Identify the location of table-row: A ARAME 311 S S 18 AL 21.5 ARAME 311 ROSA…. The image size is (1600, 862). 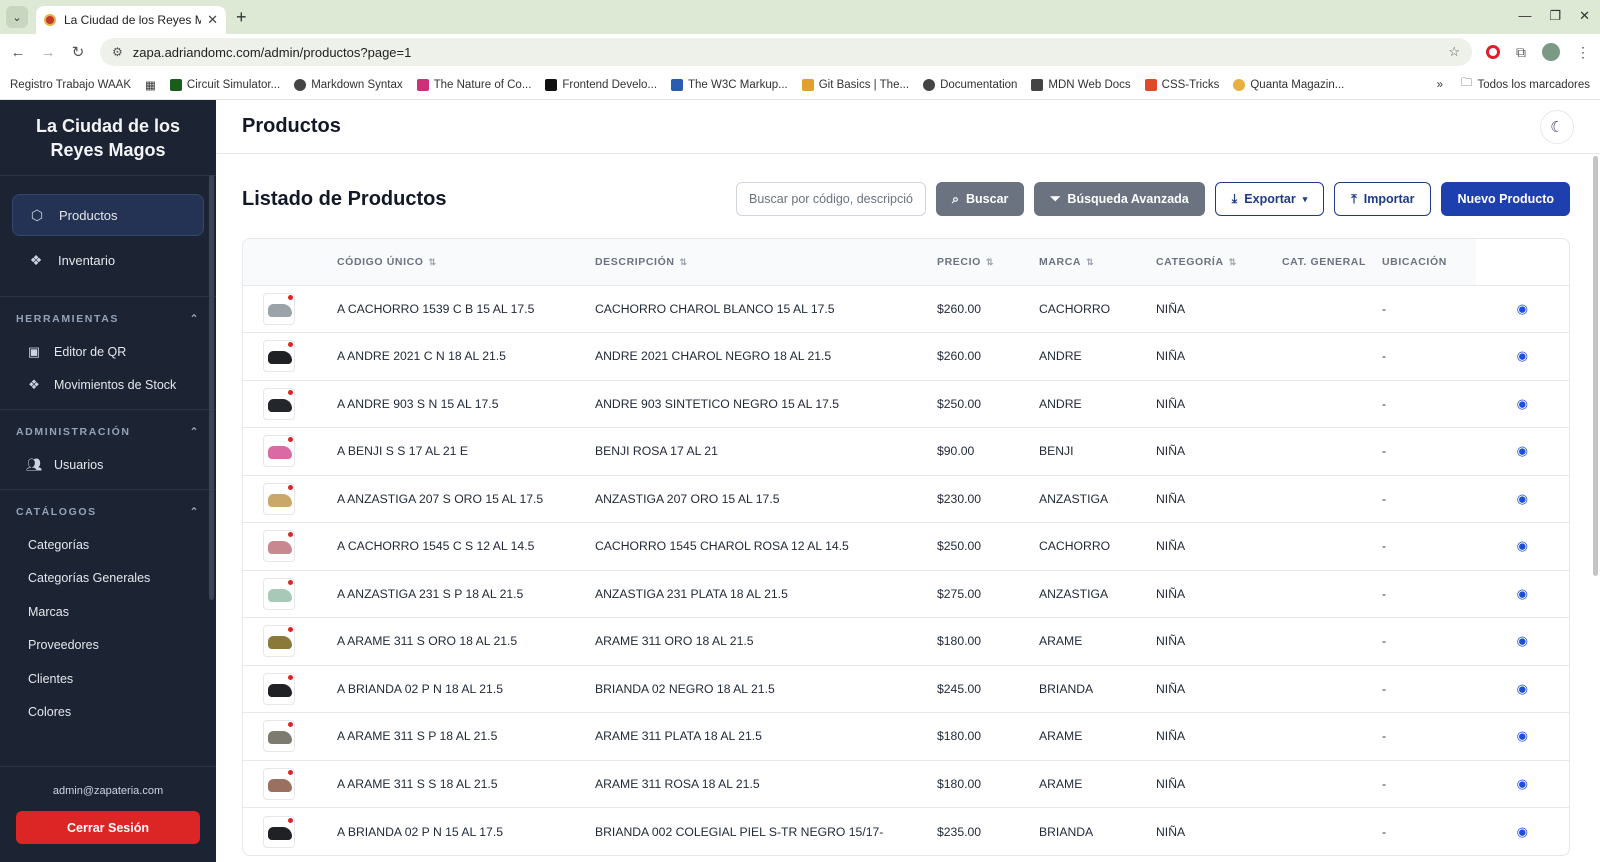
(906, 784).